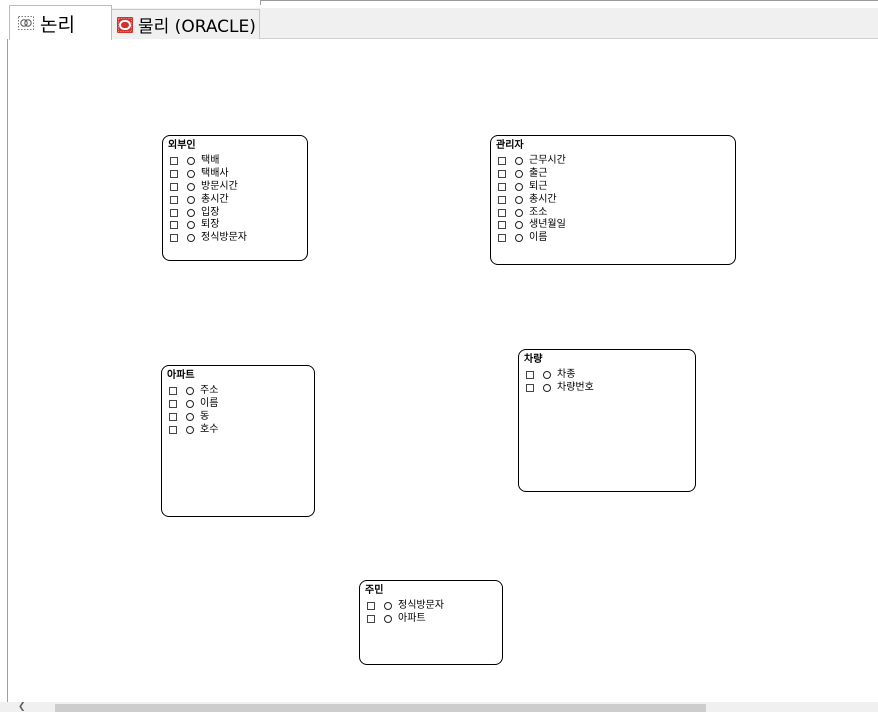 This screenshot has width=878, height=712. What do you see at coordinates (235, 161) in the screenshot?
I see `attribute-row: 택배` at bounding box center [235, 161].